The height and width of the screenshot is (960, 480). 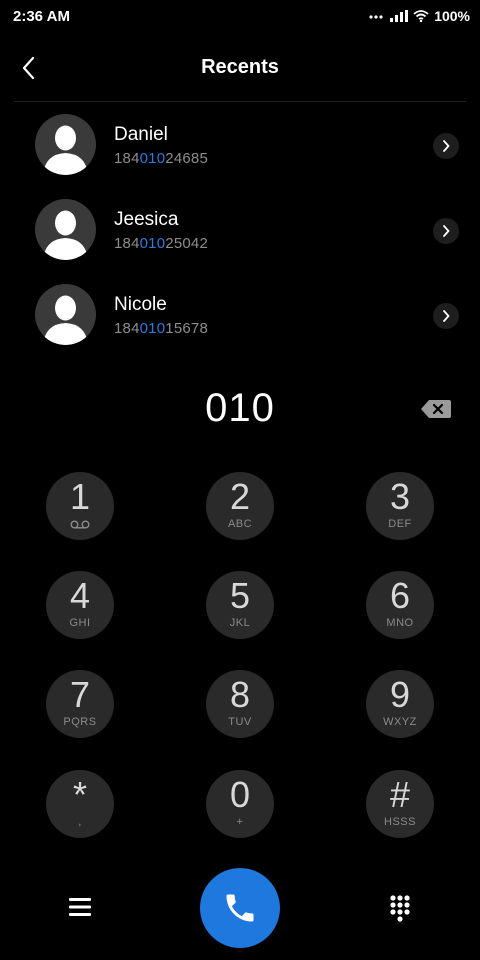 I want to click on number-suffix: 25042, so click(x=186, y=243).